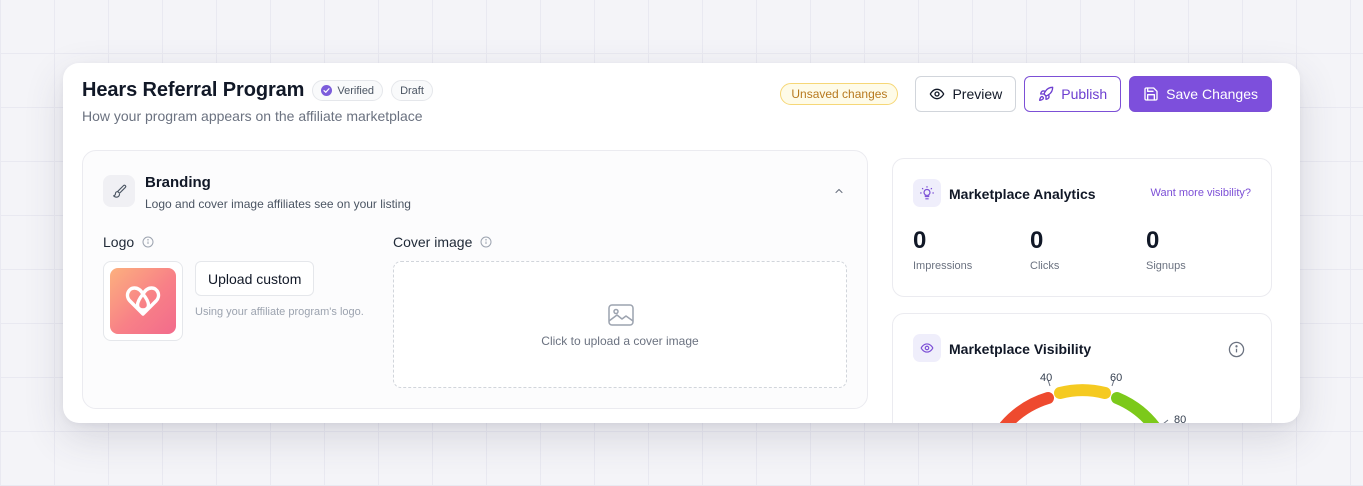 The width and height of the screenshot is (1363, 486). What do you see at coordinates (620, 341) in the screenshot?
I see `cover-upload-text: Click to upload a cover image` at bounding box center [620, 341].